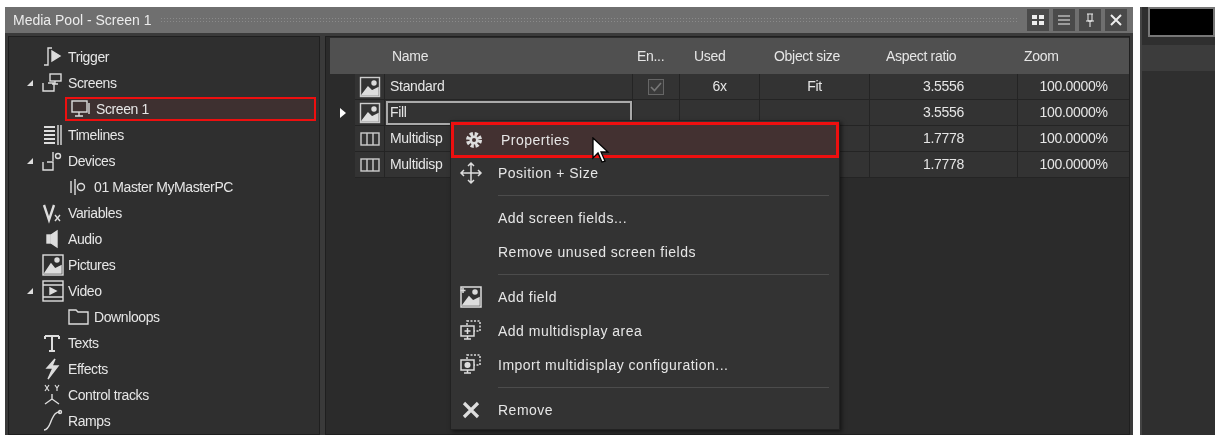 Image resolution: width=1215 pixels, height=435 pixels. Describe the element at coordinates (471, 365) in the screenshot. I see `monitor-gear-icon` at that location.